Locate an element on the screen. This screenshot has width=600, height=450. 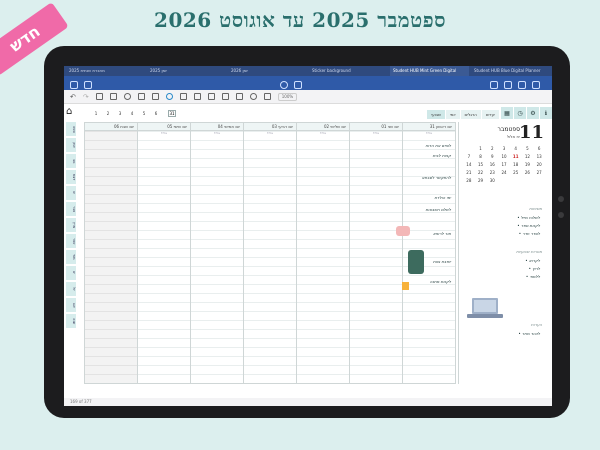
calendar-day: 12 is located at coordinates (528, 156).